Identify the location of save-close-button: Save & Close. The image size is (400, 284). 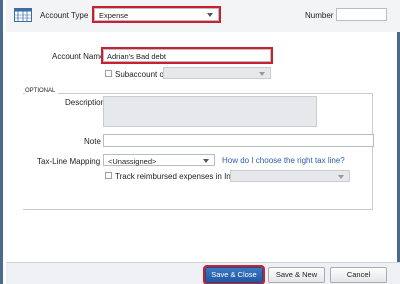
(234, 274).